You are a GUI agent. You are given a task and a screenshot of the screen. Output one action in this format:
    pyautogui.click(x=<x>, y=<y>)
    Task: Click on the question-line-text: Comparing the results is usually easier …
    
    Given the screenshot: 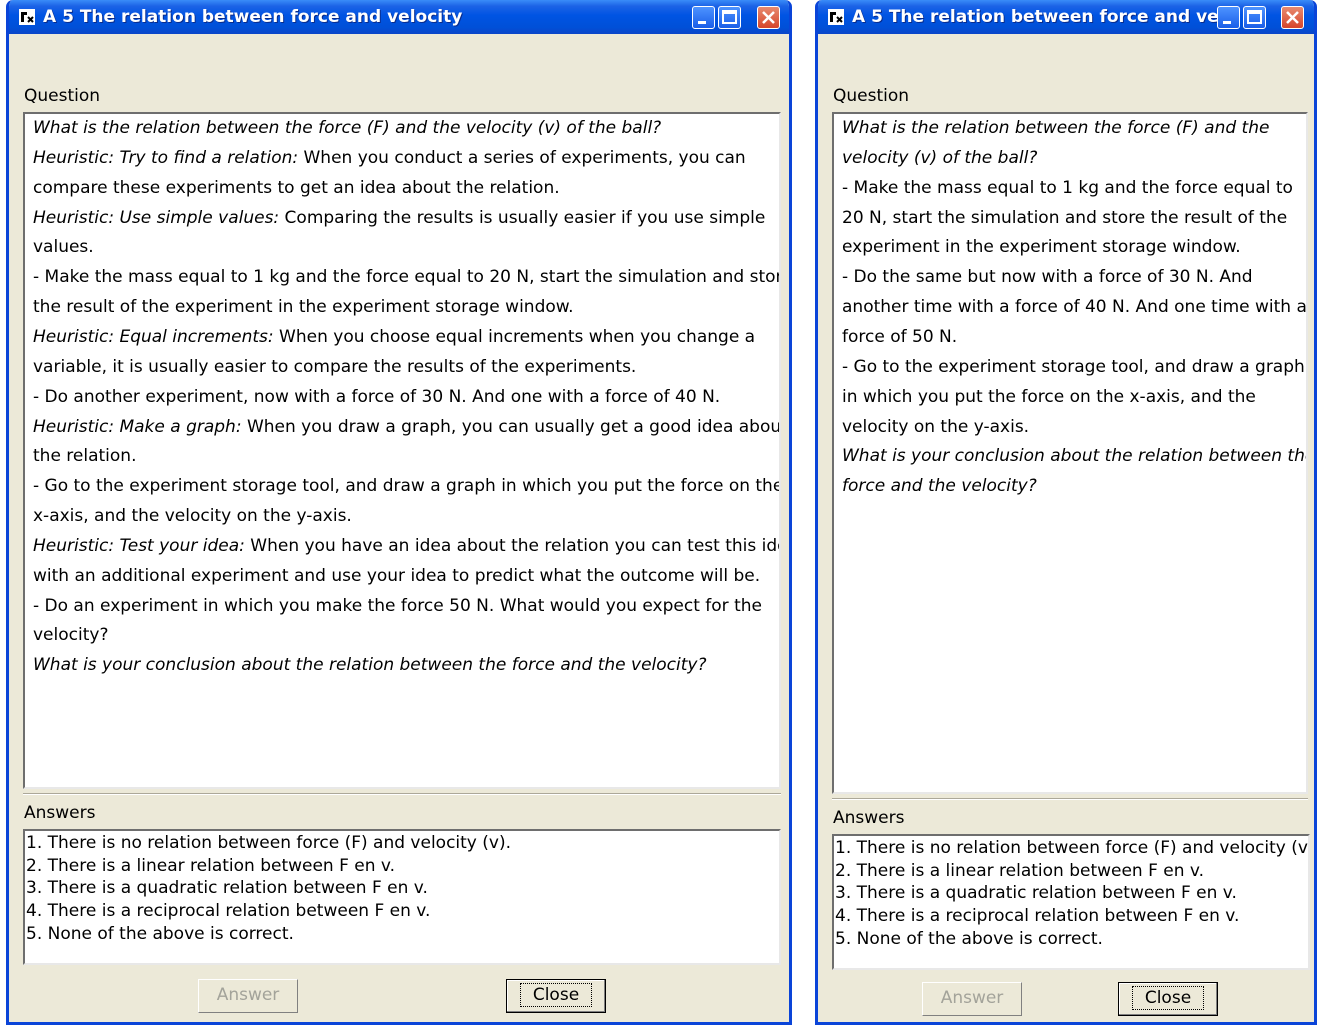 What is the action you would take?
    pyautogui.click(x=522, y=217)
    